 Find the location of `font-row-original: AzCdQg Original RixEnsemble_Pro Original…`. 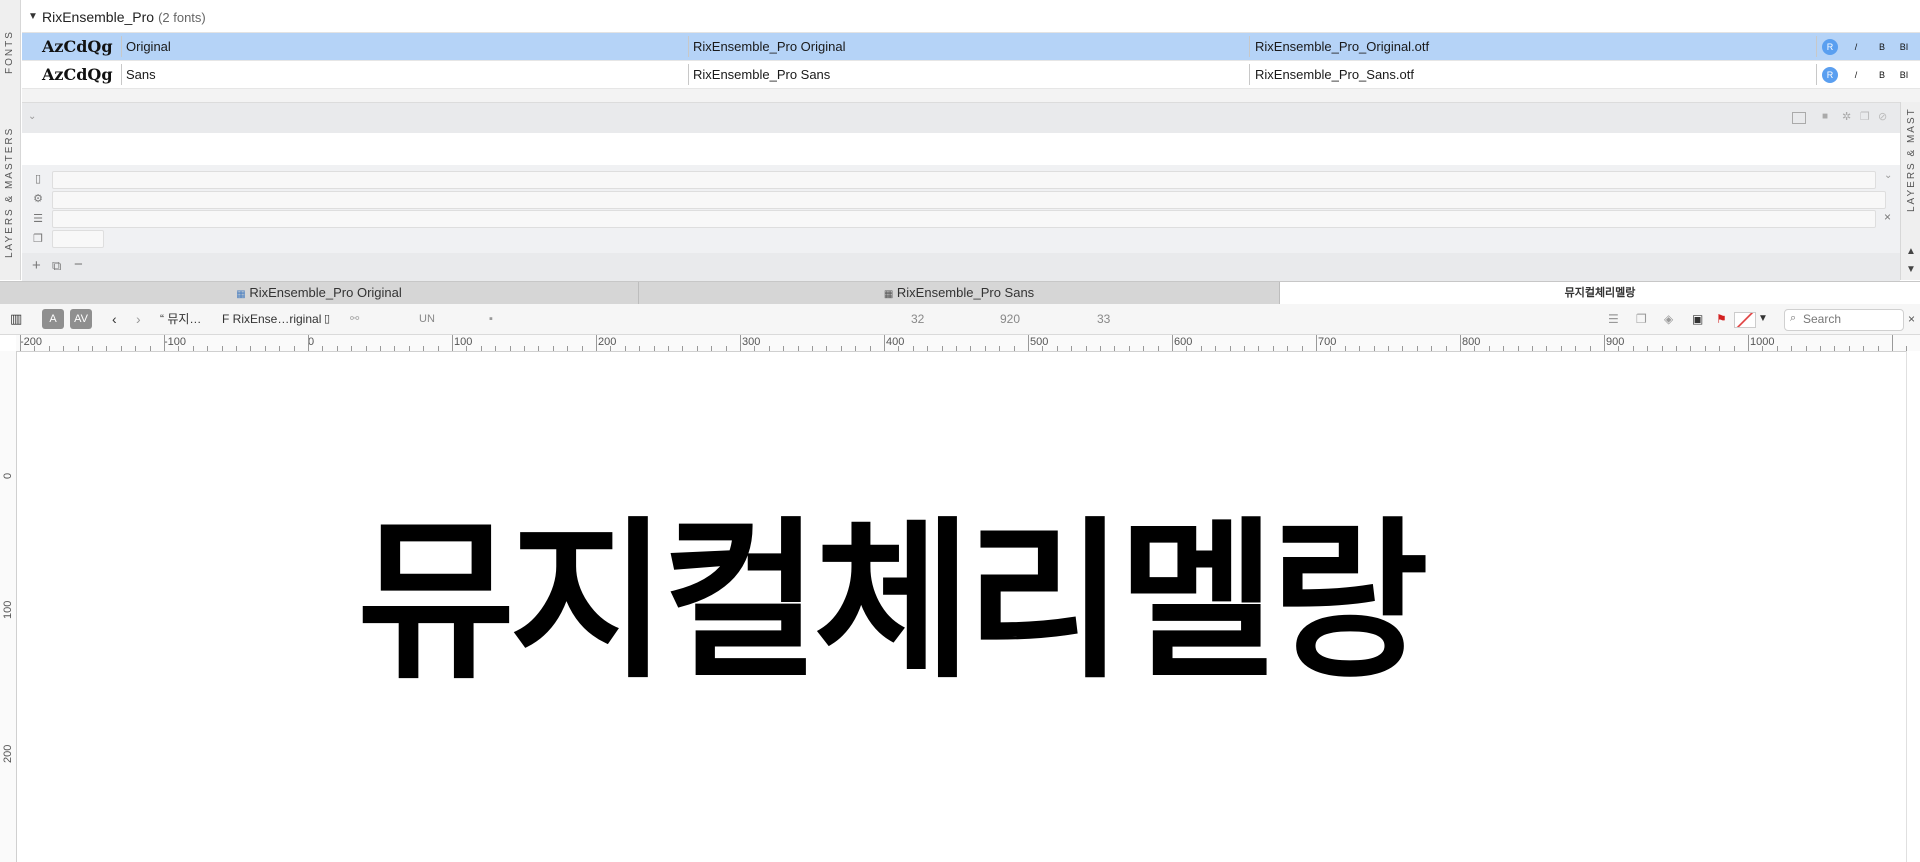

font-row-original: AzCdQg Original RixEnsemble_Pro Original… is located at coordinates (971, 47).